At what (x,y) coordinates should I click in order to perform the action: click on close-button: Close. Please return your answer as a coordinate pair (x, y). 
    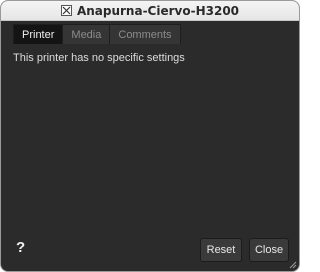
    Looking at the image, I should click on (269, 250).